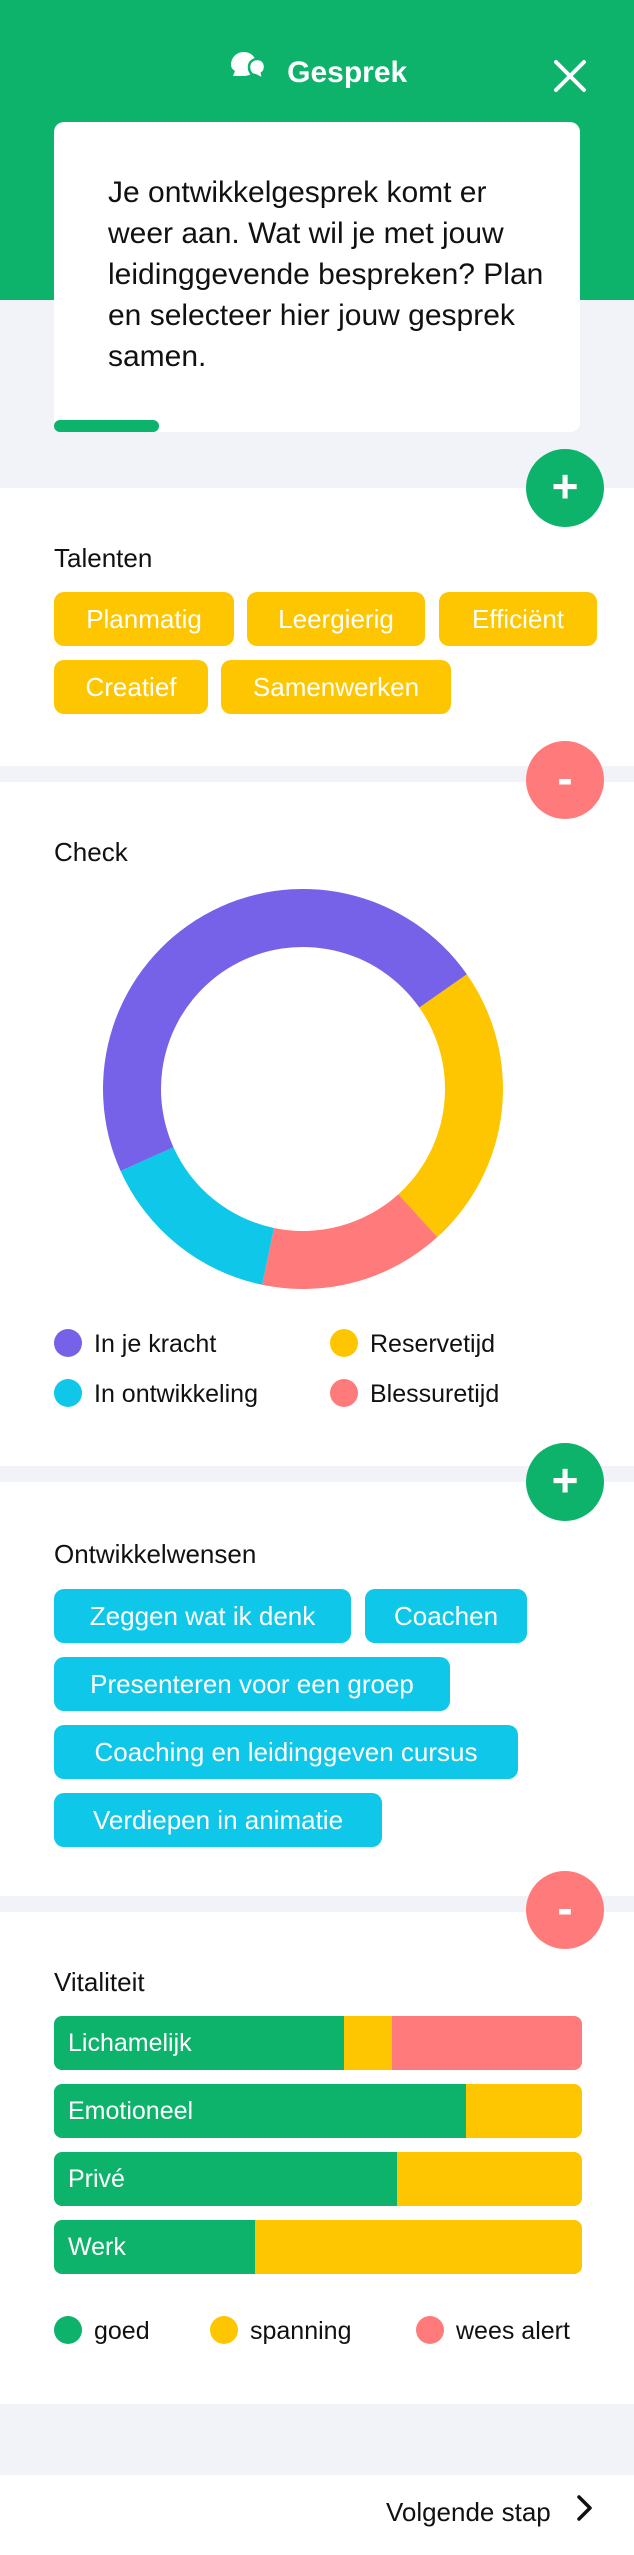 The image size is (634, 2555). I want to click on donut-slice-in-ontwikkeling, so click(197, 1216).